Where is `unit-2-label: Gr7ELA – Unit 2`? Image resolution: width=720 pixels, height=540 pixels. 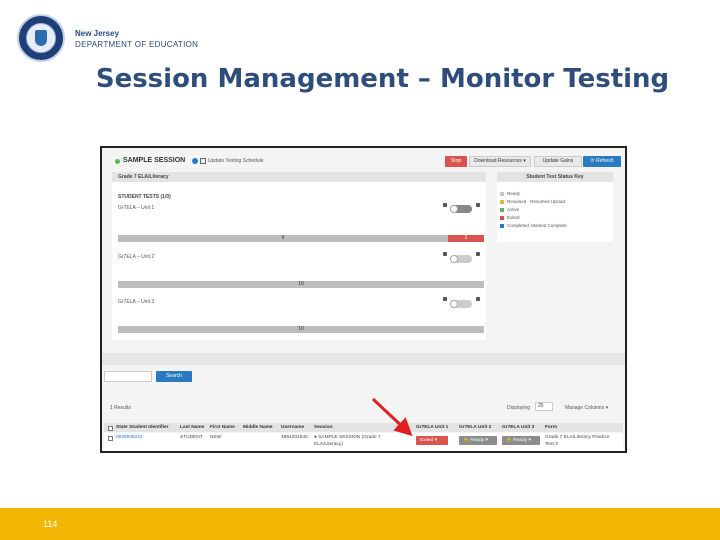 unit-2-label: Gr7ELA – Unit 2 is located at coordinates (136, 257).